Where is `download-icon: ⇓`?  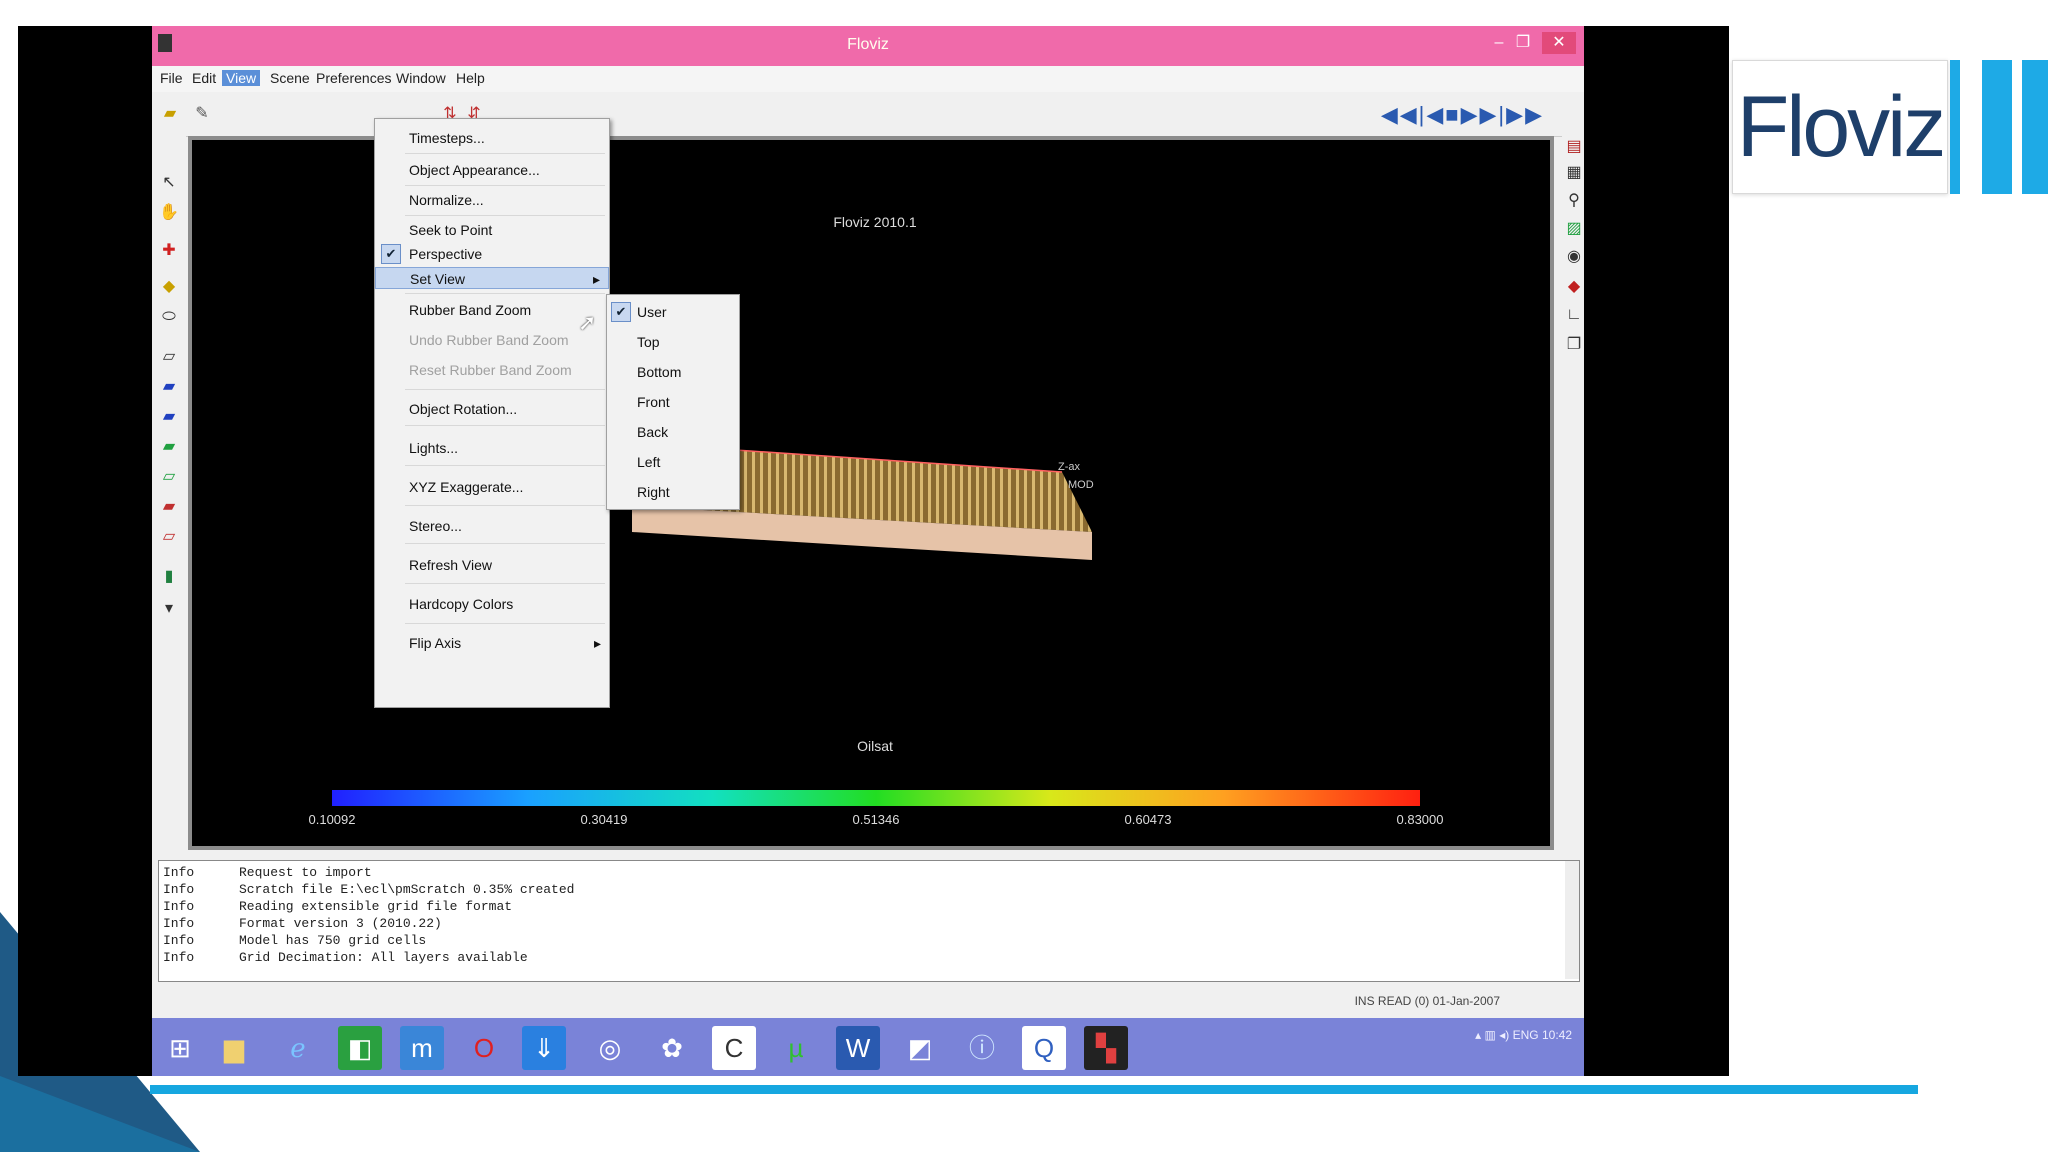
download-icon: ⇓ is located at coordinates (544, 1048).